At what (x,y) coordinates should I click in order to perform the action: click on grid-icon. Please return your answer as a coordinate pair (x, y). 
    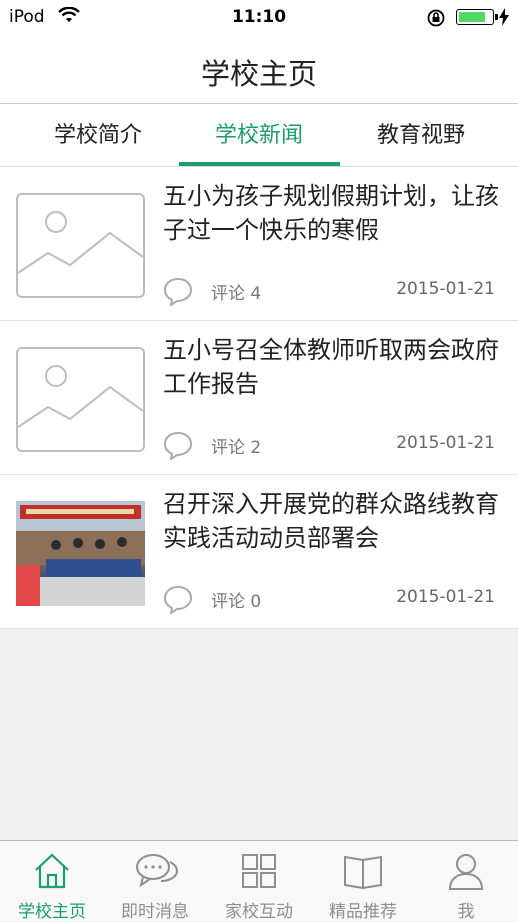
    Looking at the image, I should click on (259, 871).